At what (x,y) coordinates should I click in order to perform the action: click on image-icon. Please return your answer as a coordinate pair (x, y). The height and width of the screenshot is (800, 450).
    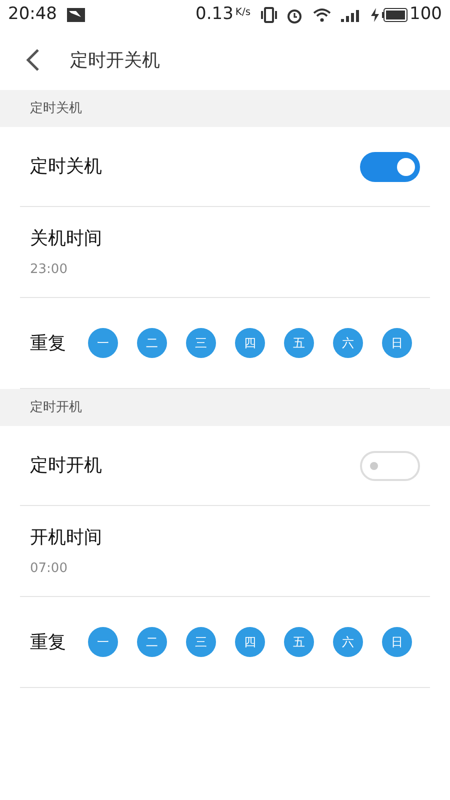
    Looking at the image, I should click on (76, 15).